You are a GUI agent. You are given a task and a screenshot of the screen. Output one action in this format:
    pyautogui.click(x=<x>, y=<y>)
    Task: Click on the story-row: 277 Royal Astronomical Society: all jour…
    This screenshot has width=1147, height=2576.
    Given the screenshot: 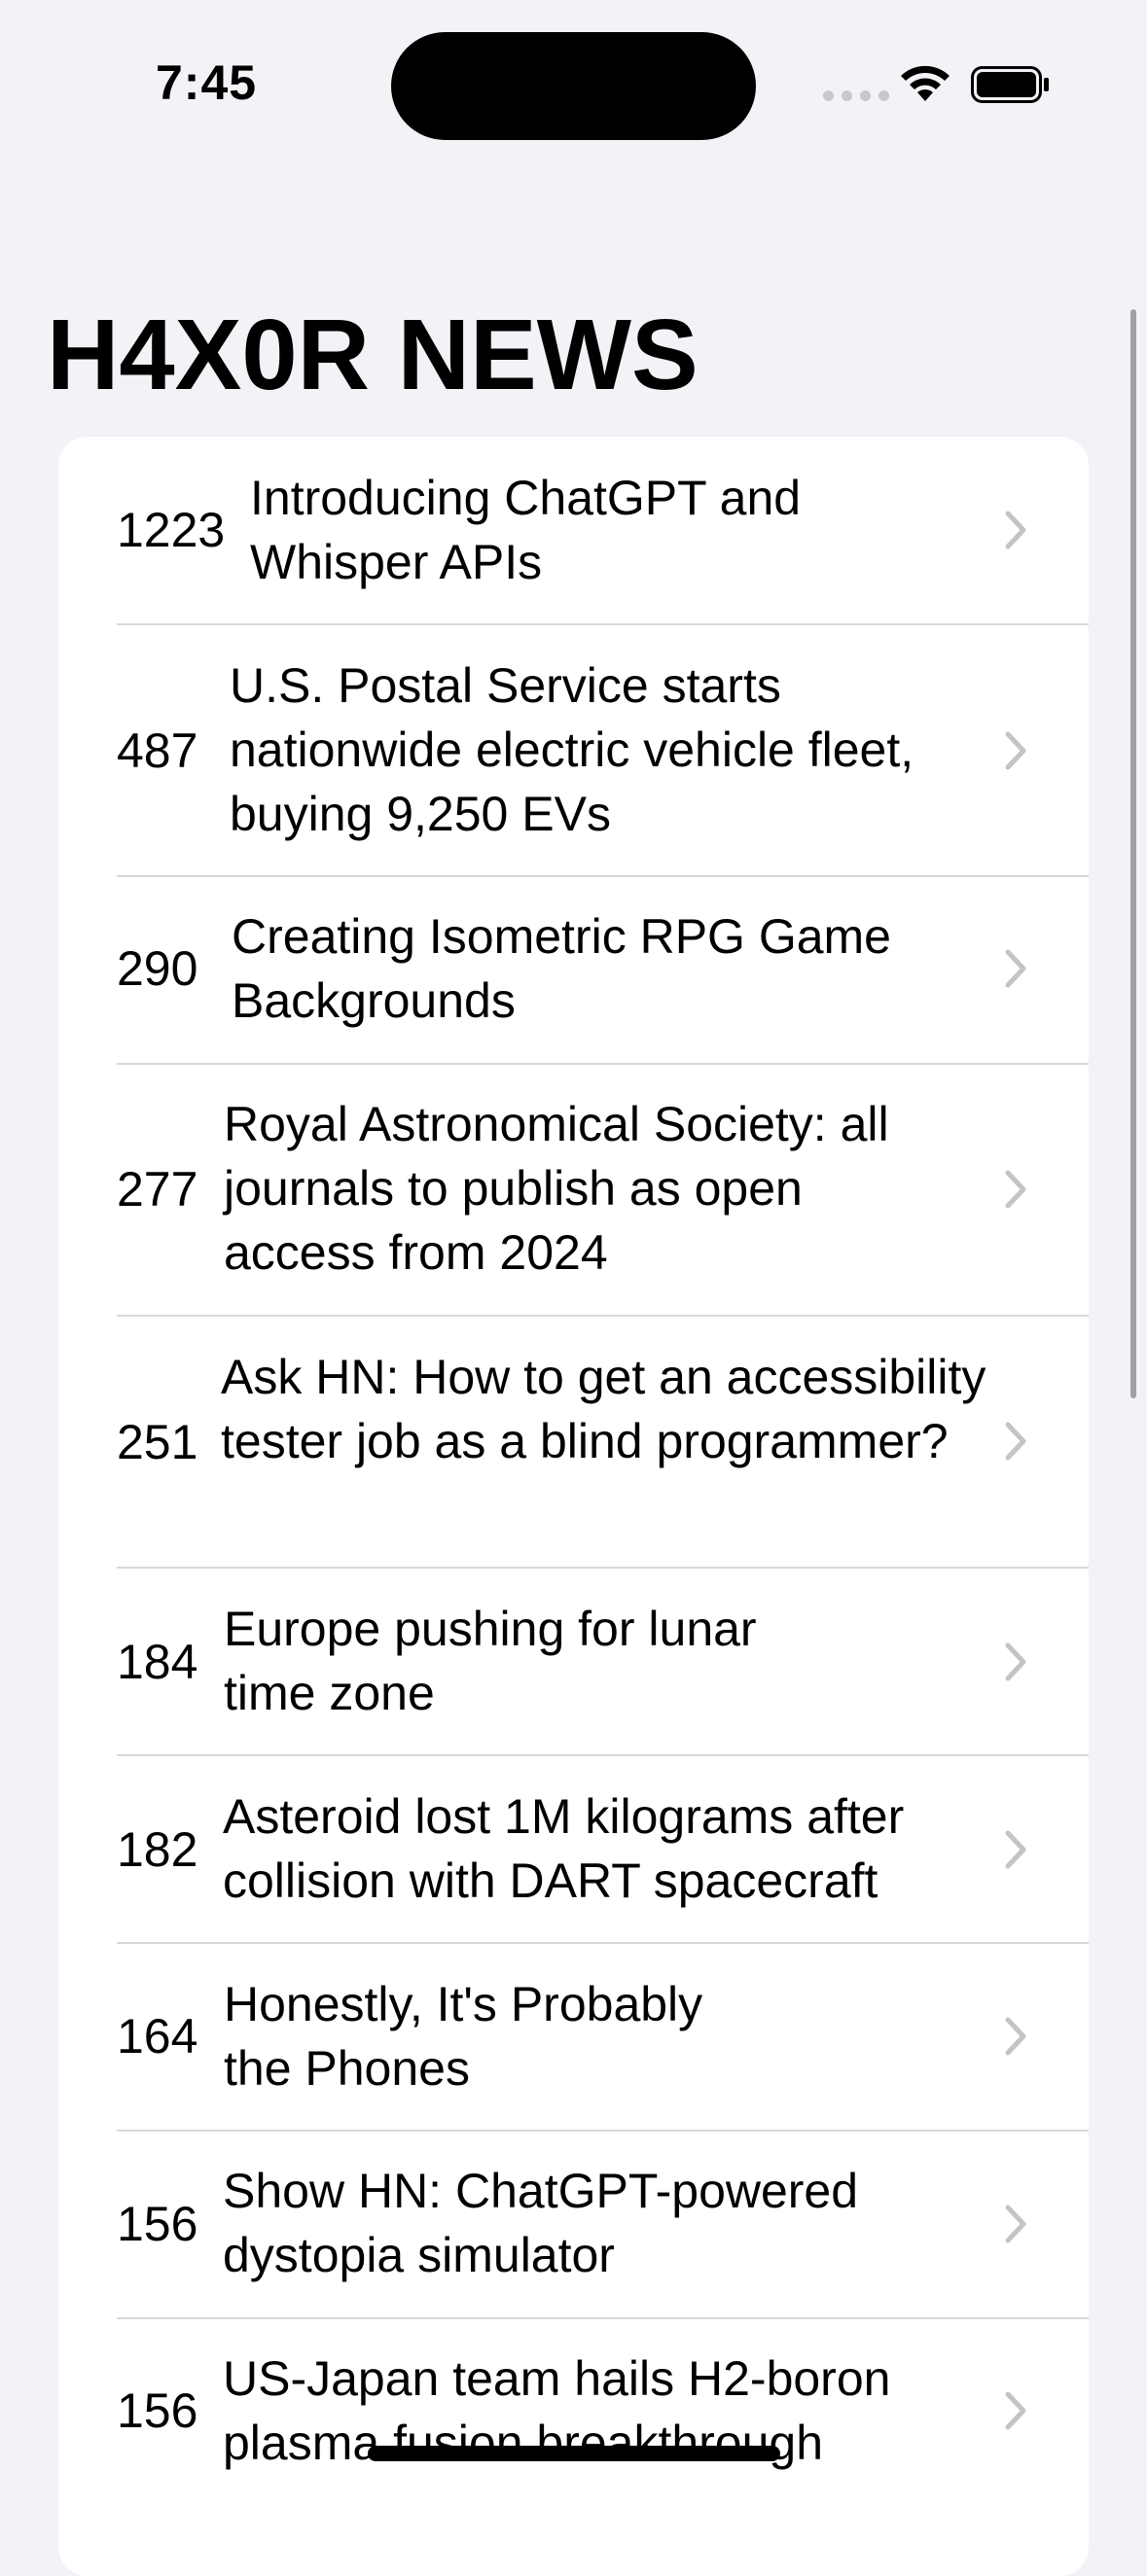 What is the action you would take?
    pyautogui.click(x=573, y=1191)
    